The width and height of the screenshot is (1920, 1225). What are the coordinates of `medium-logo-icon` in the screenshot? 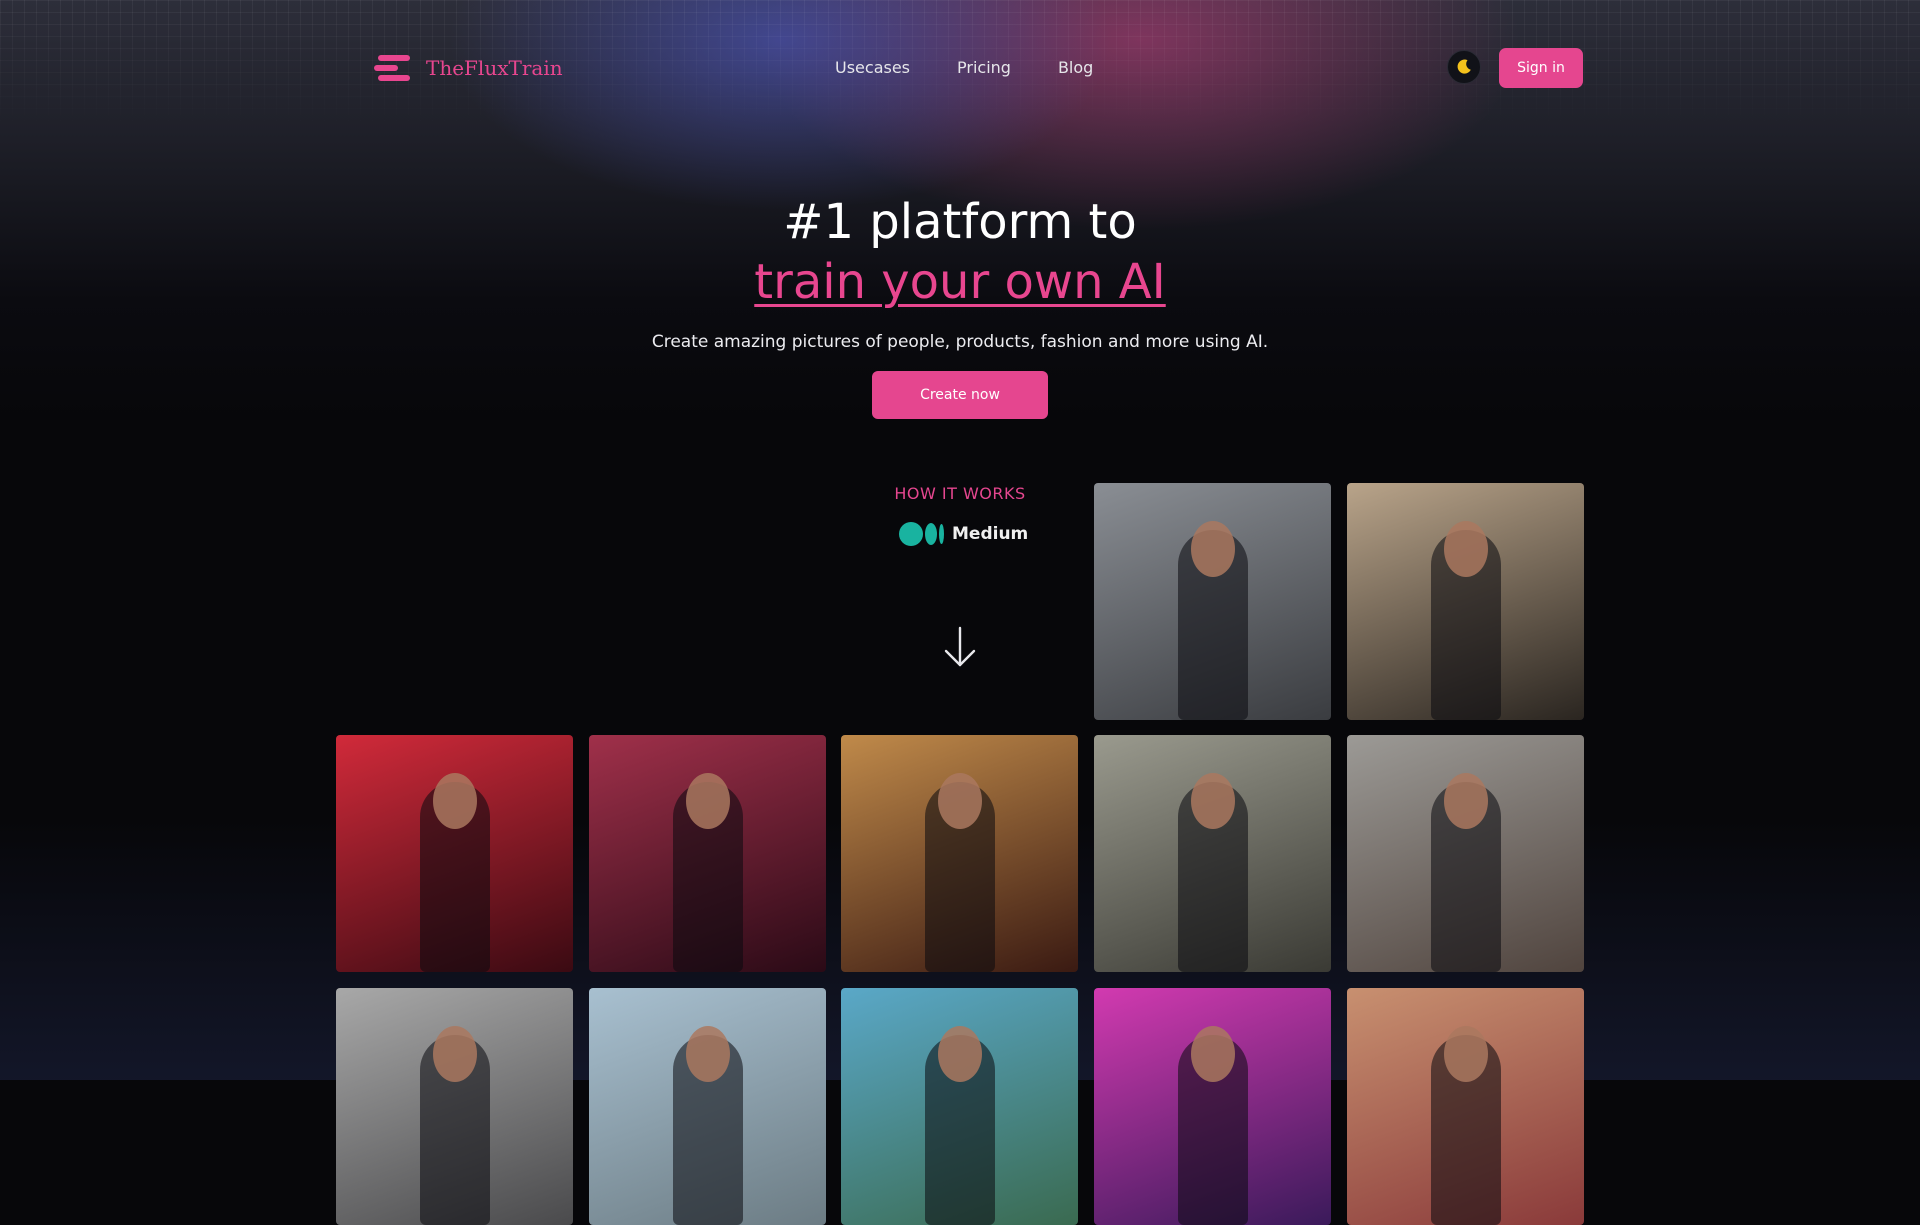 It's located at (921, 534).